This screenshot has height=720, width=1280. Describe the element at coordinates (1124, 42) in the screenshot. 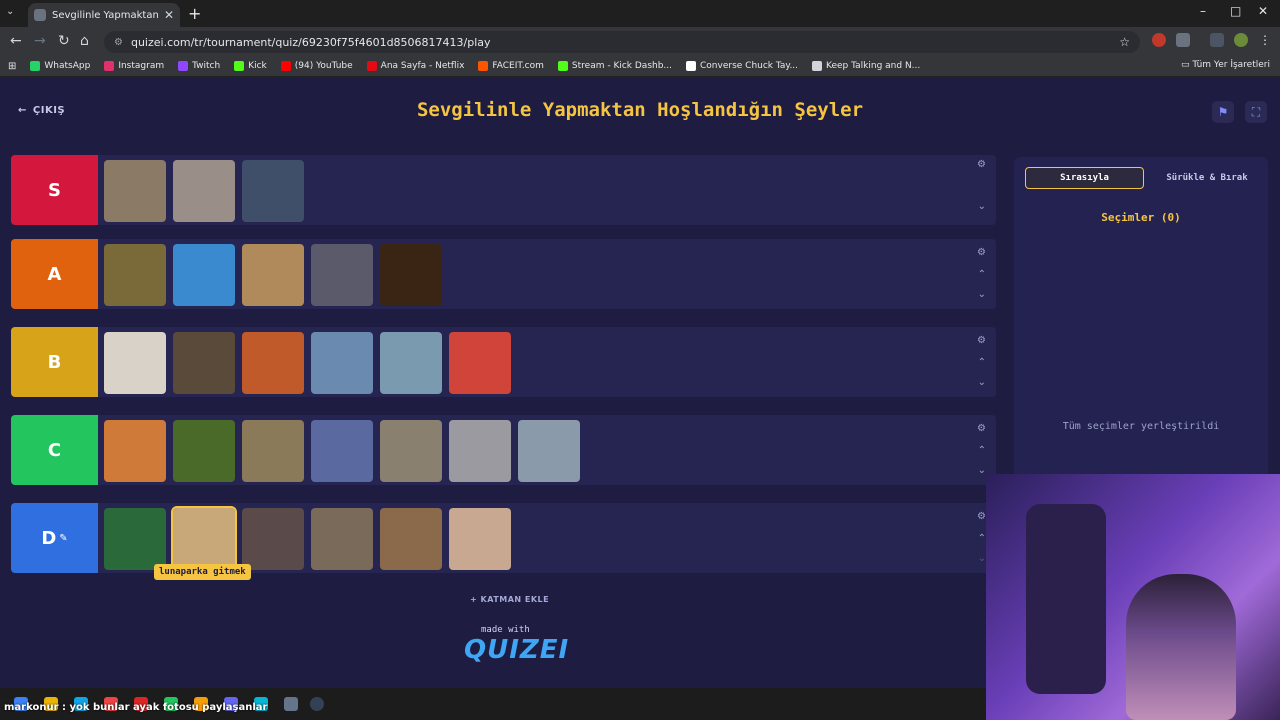

I see `bookmark-star-icon: ☆` at that location.